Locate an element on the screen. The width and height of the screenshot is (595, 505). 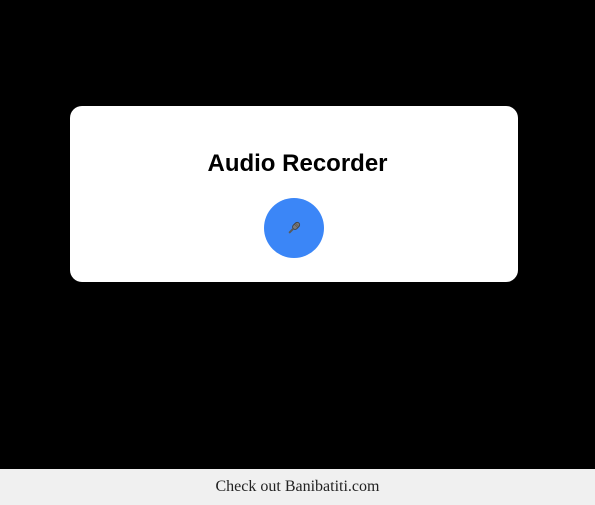
microphone-icon is located at coordinates (294, 227).